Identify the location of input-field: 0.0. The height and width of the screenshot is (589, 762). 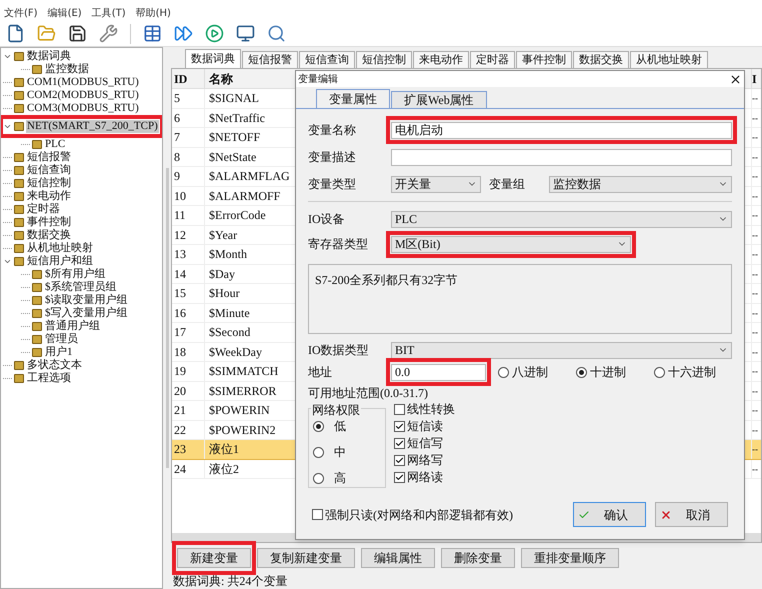
(438, 372).